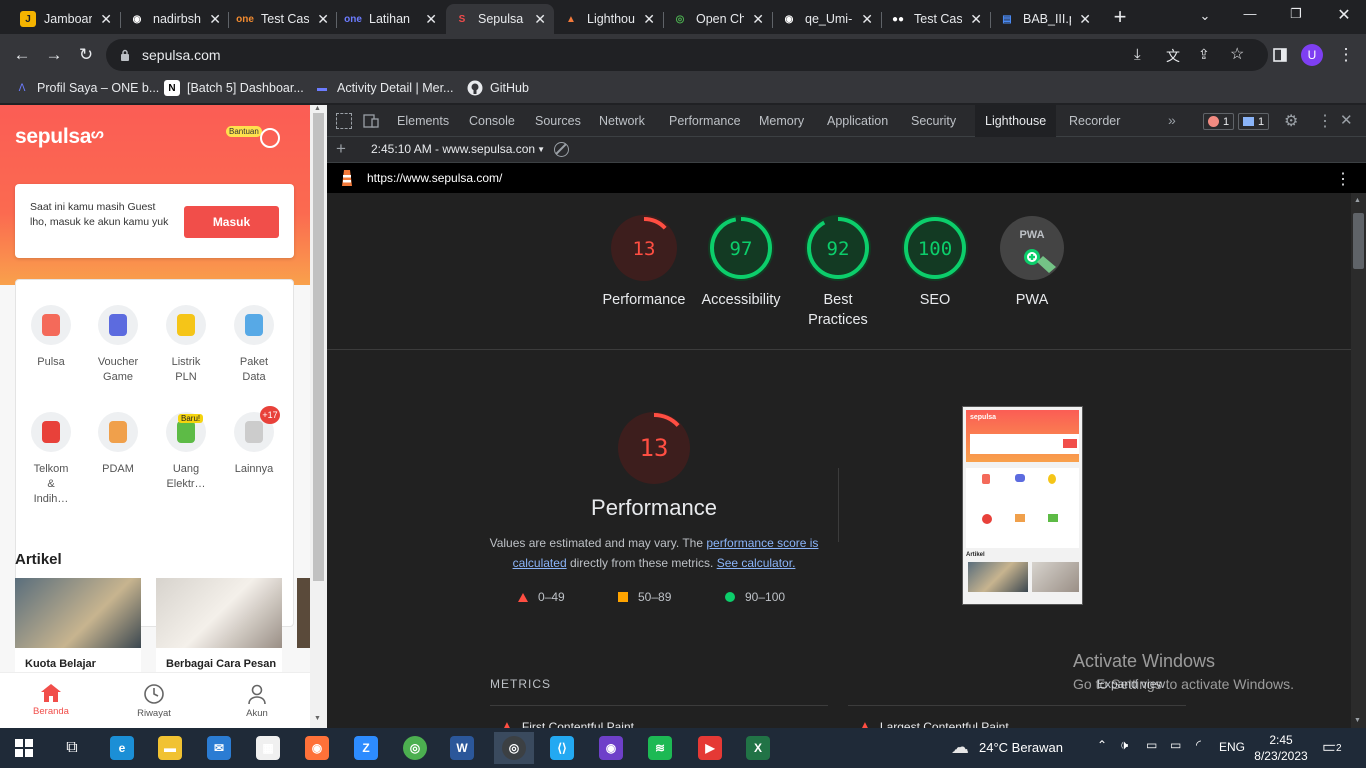  I want to click on avatar: U, so click(1312, 55).